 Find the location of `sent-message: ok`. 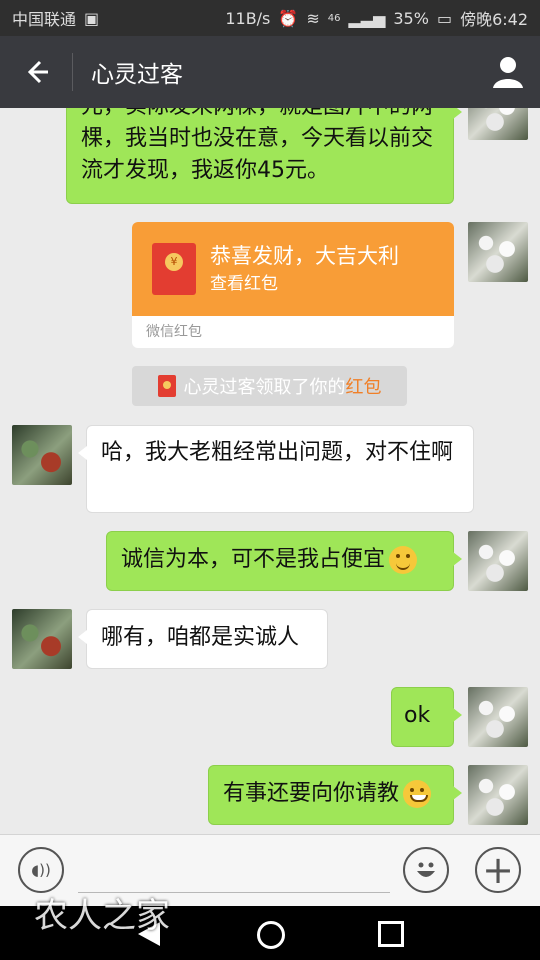

sent-message: ok is located at coordinates (426, 717).